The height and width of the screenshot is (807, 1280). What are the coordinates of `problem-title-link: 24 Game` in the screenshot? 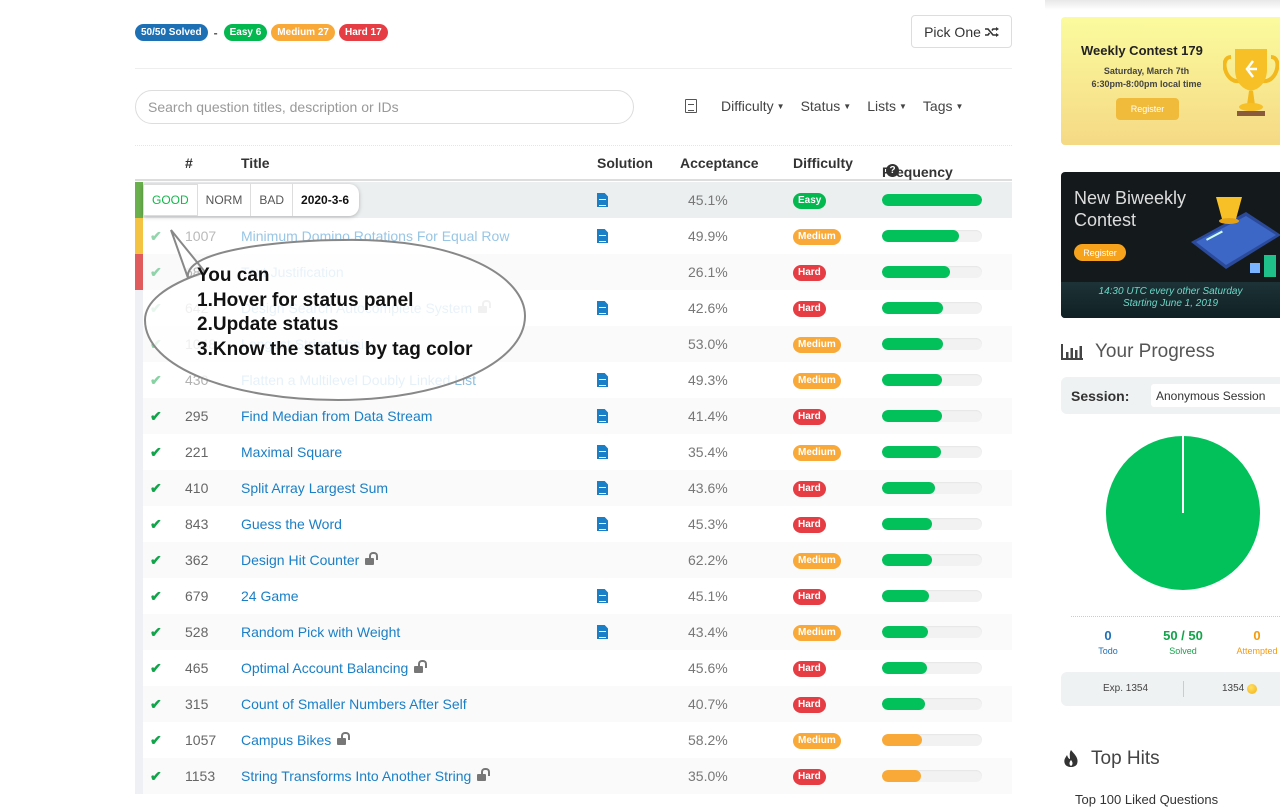 It's located at (270, 596).